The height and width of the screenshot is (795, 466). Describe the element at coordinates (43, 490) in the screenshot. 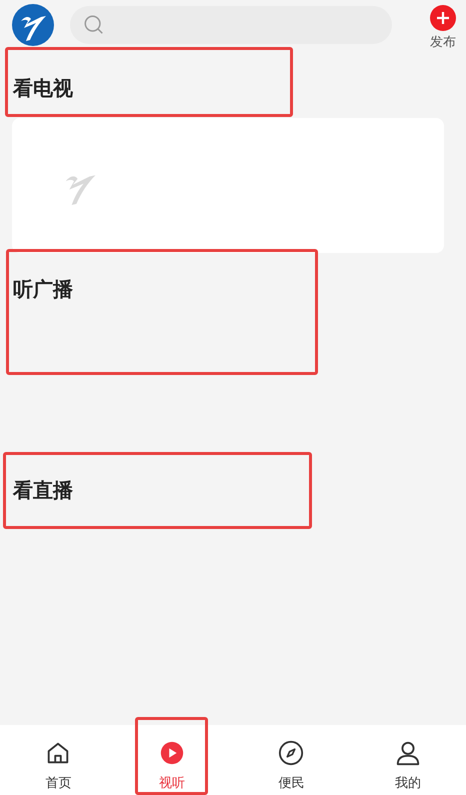

I see `section-title: 看直播` at that location.